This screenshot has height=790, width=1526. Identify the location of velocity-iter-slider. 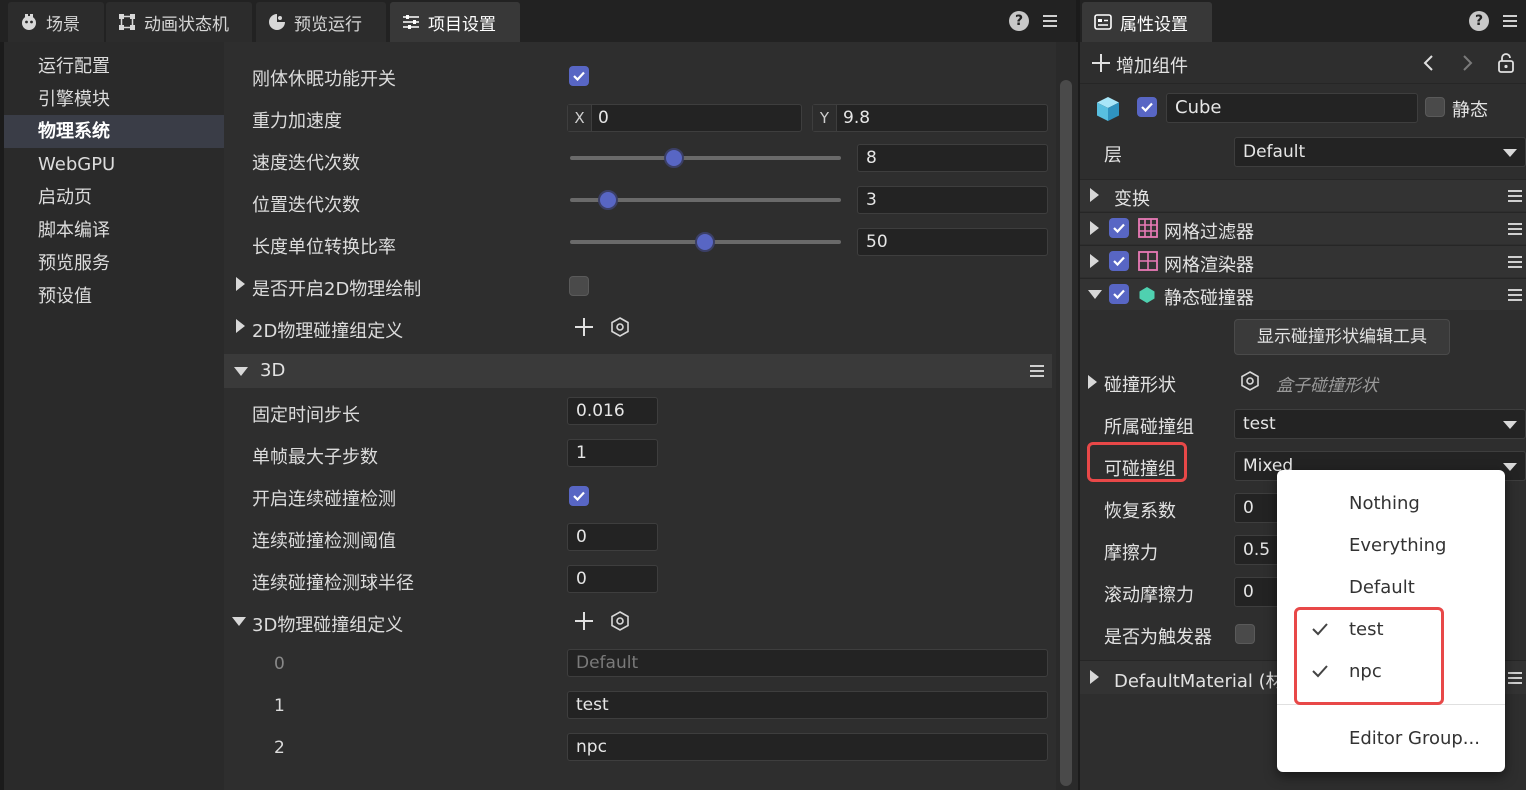
(705, 158).